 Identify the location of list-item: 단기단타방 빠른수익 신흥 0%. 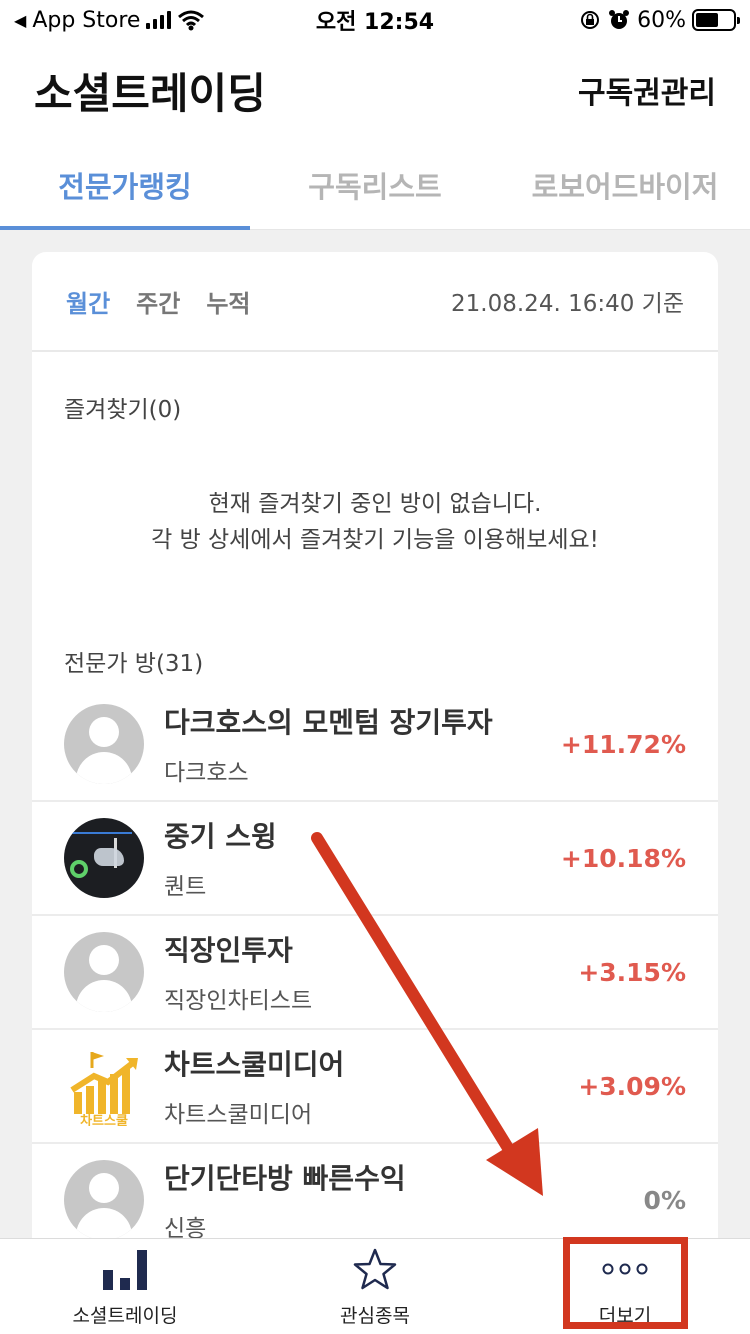
(375, 1191).